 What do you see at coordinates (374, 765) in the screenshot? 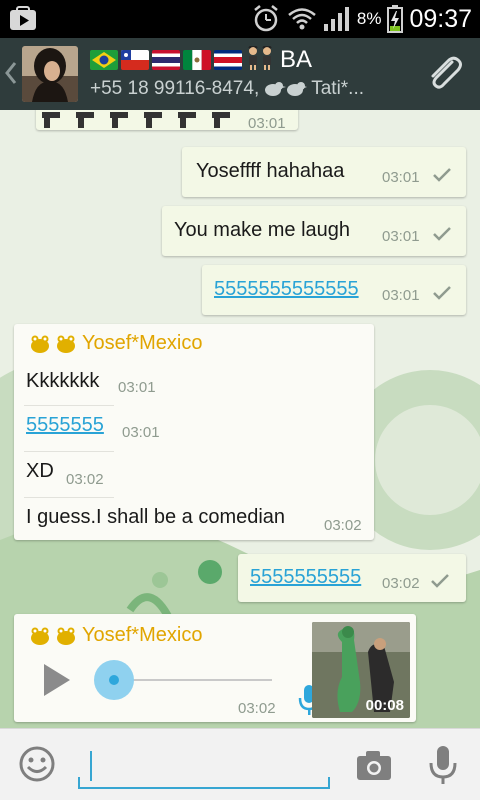
I see `camera-icon` at bounding box center [374, 765].